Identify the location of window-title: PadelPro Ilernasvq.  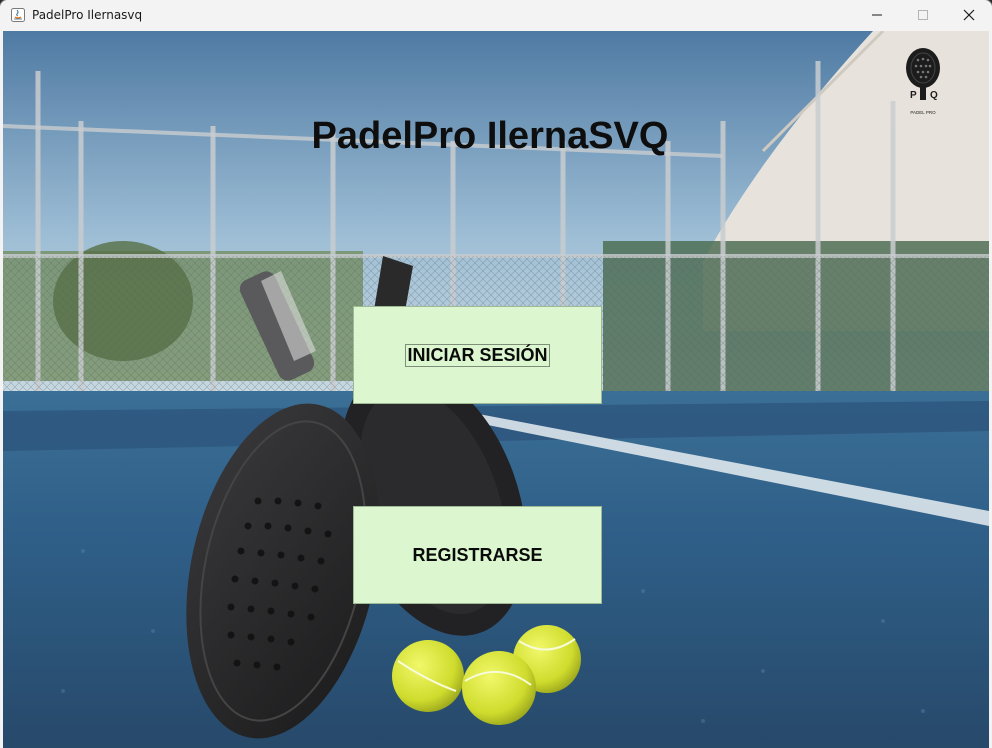
(87, 15).